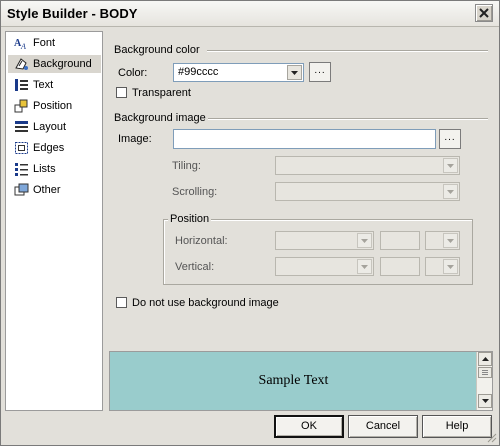  What do you see at coordinates (121, 302) in the screenshot?
I see `no-background-image-checkbox` at bounding box center [121, 302].